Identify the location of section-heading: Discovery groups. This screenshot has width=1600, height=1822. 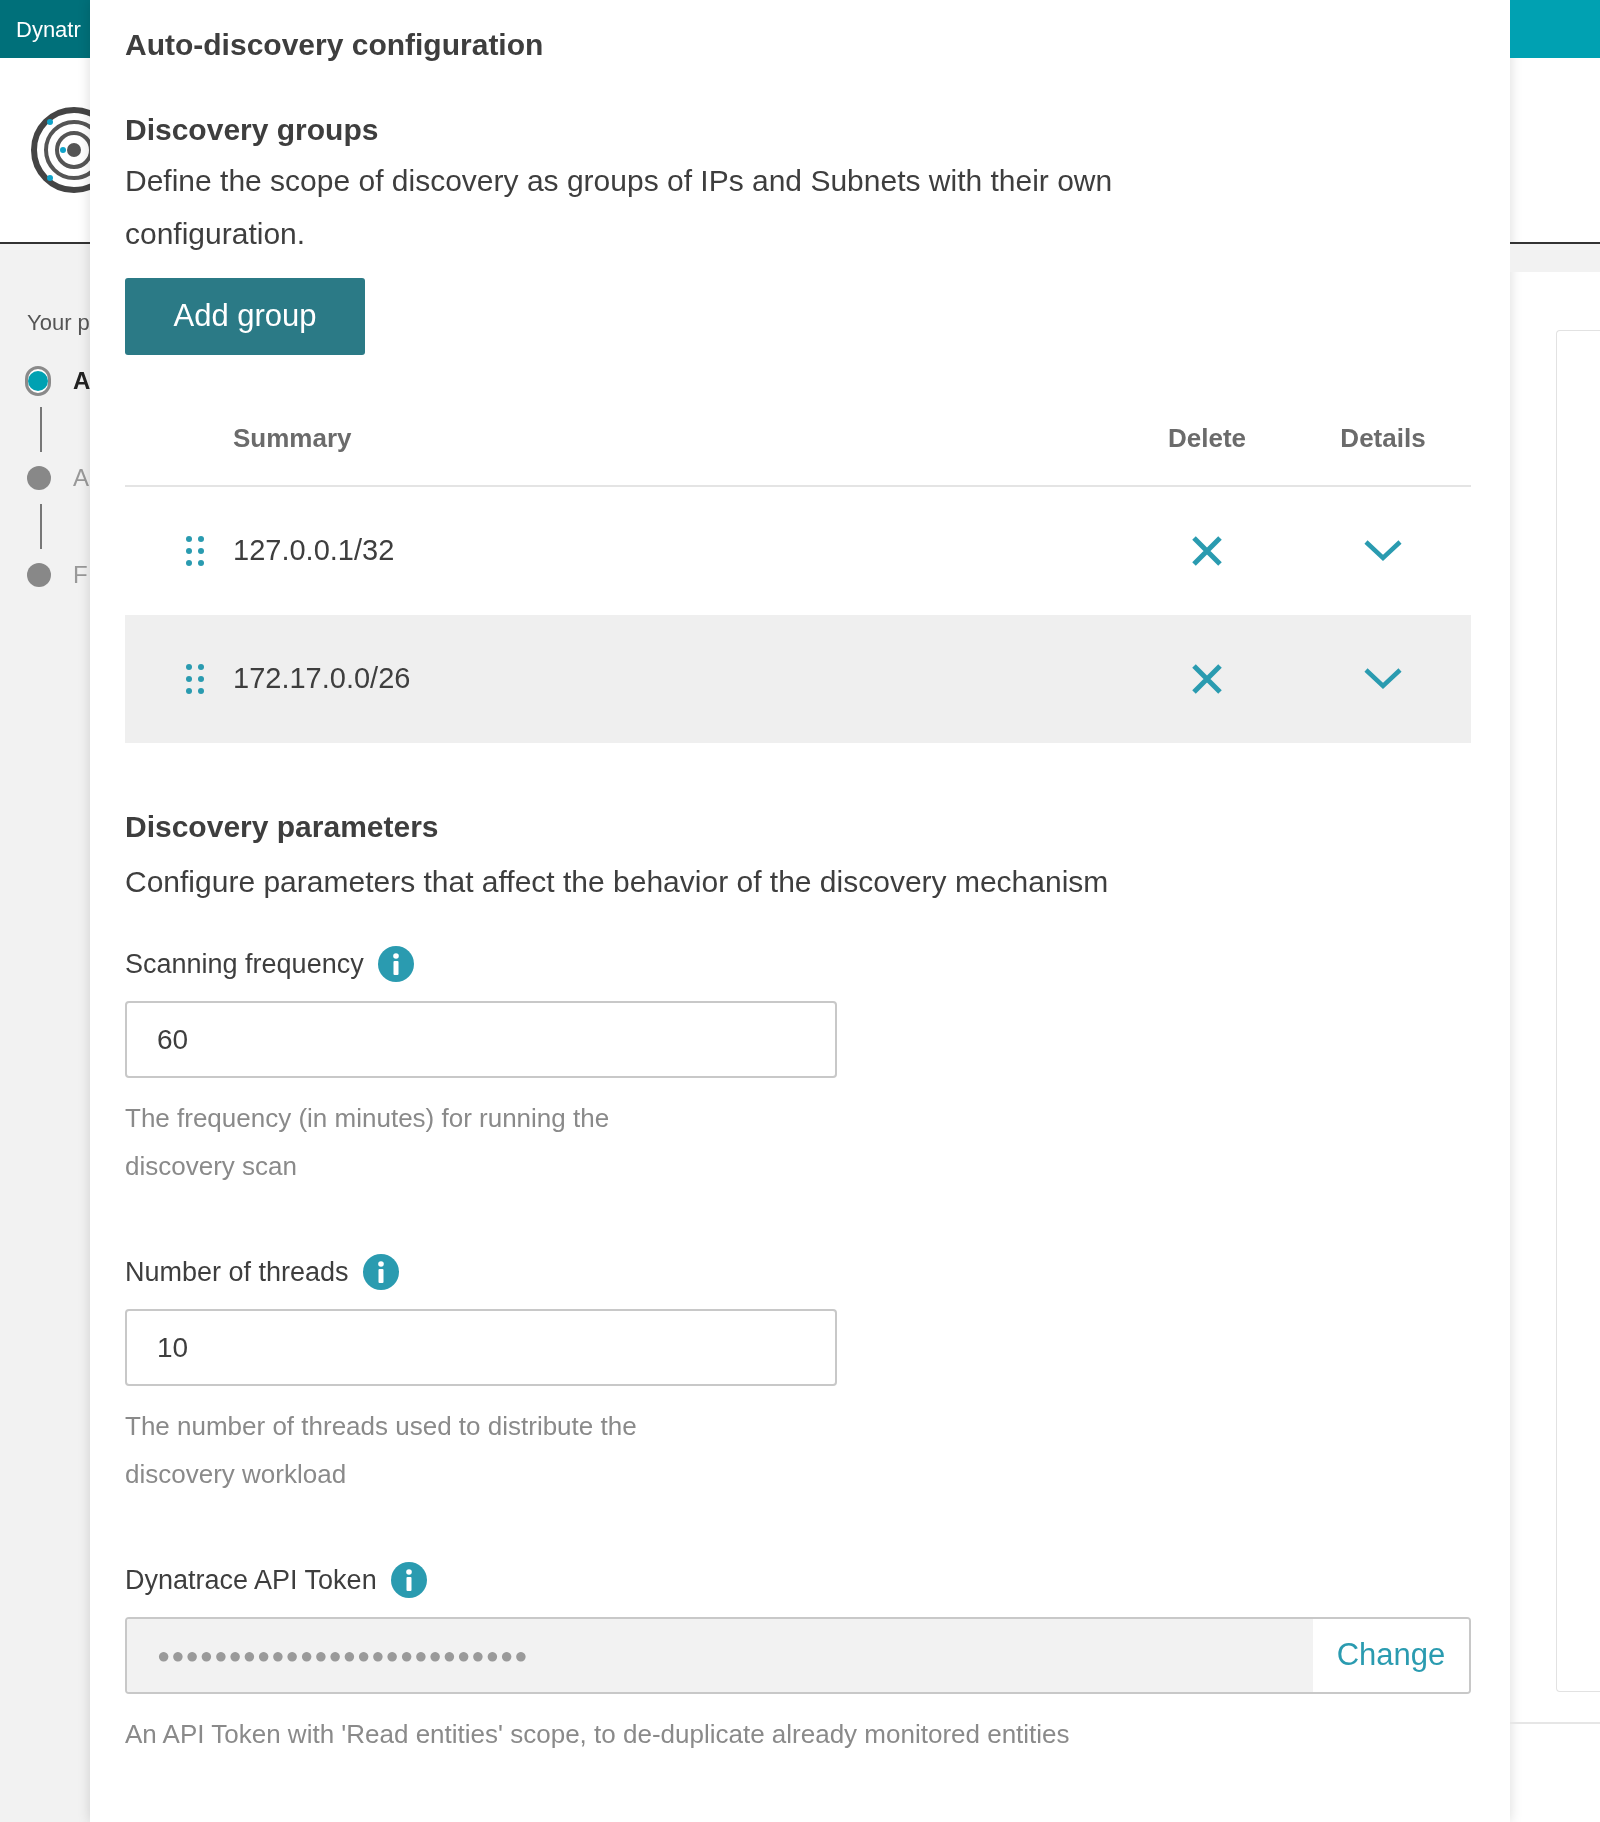
(252, 130).